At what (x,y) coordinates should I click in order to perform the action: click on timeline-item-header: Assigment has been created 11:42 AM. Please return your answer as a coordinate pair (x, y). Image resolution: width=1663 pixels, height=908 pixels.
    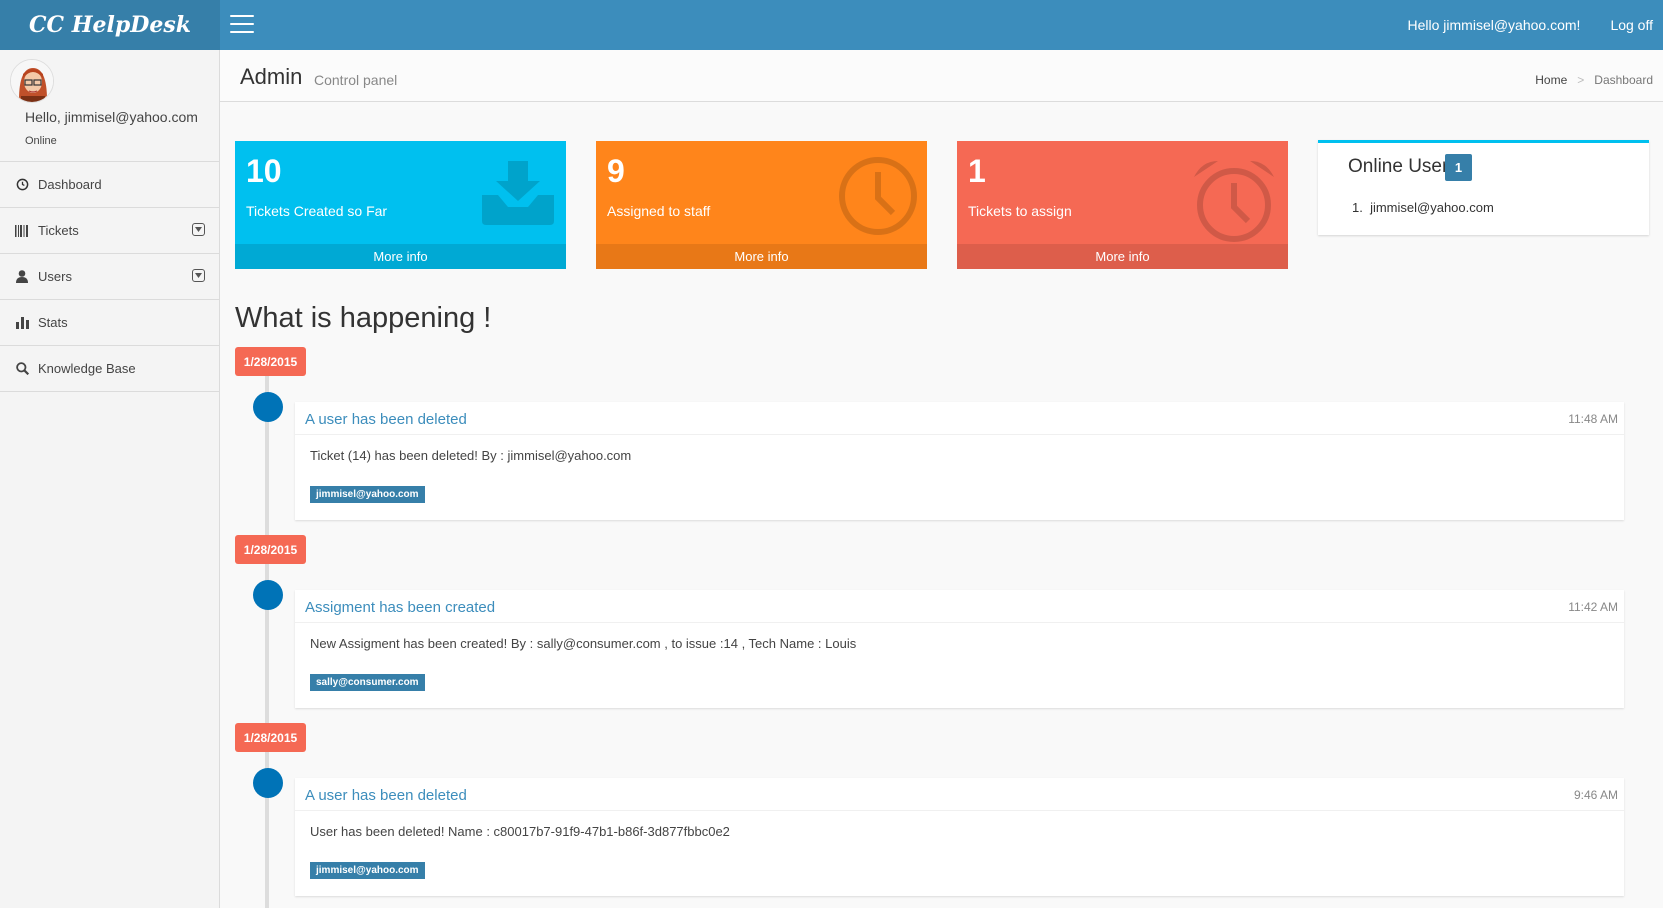
    Looking at the image, I should click on (959, 606).